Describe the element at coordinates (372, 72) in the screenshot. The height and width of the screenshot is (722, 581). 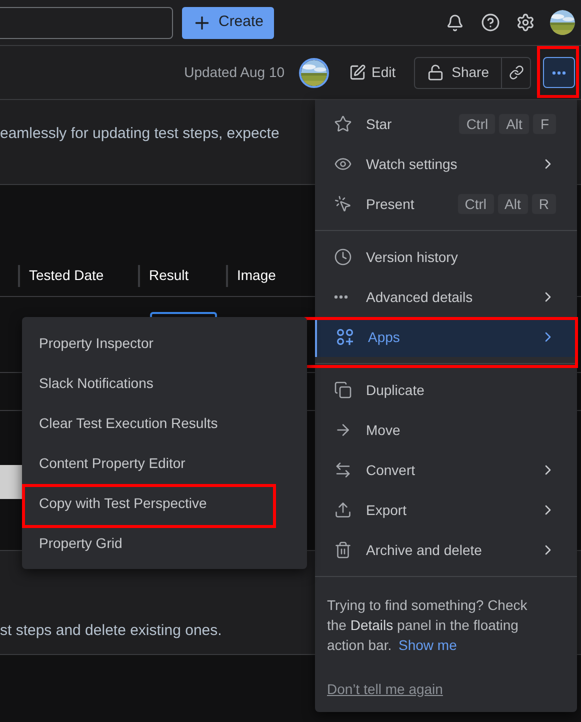
I see `edit-button: Edit` at that location.